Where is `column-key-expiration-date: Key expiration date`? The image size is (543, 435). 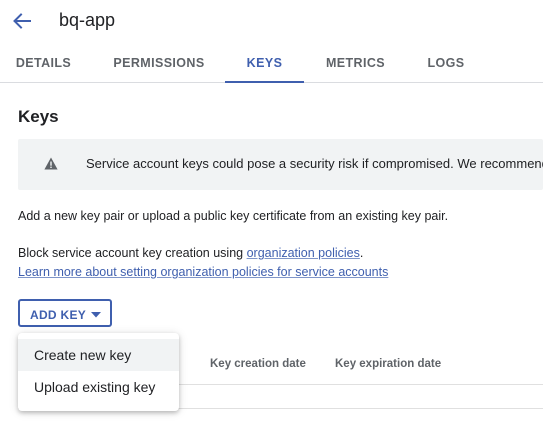 column-key-expiration-date: Key expiration date is located at coordinates (388, 364).